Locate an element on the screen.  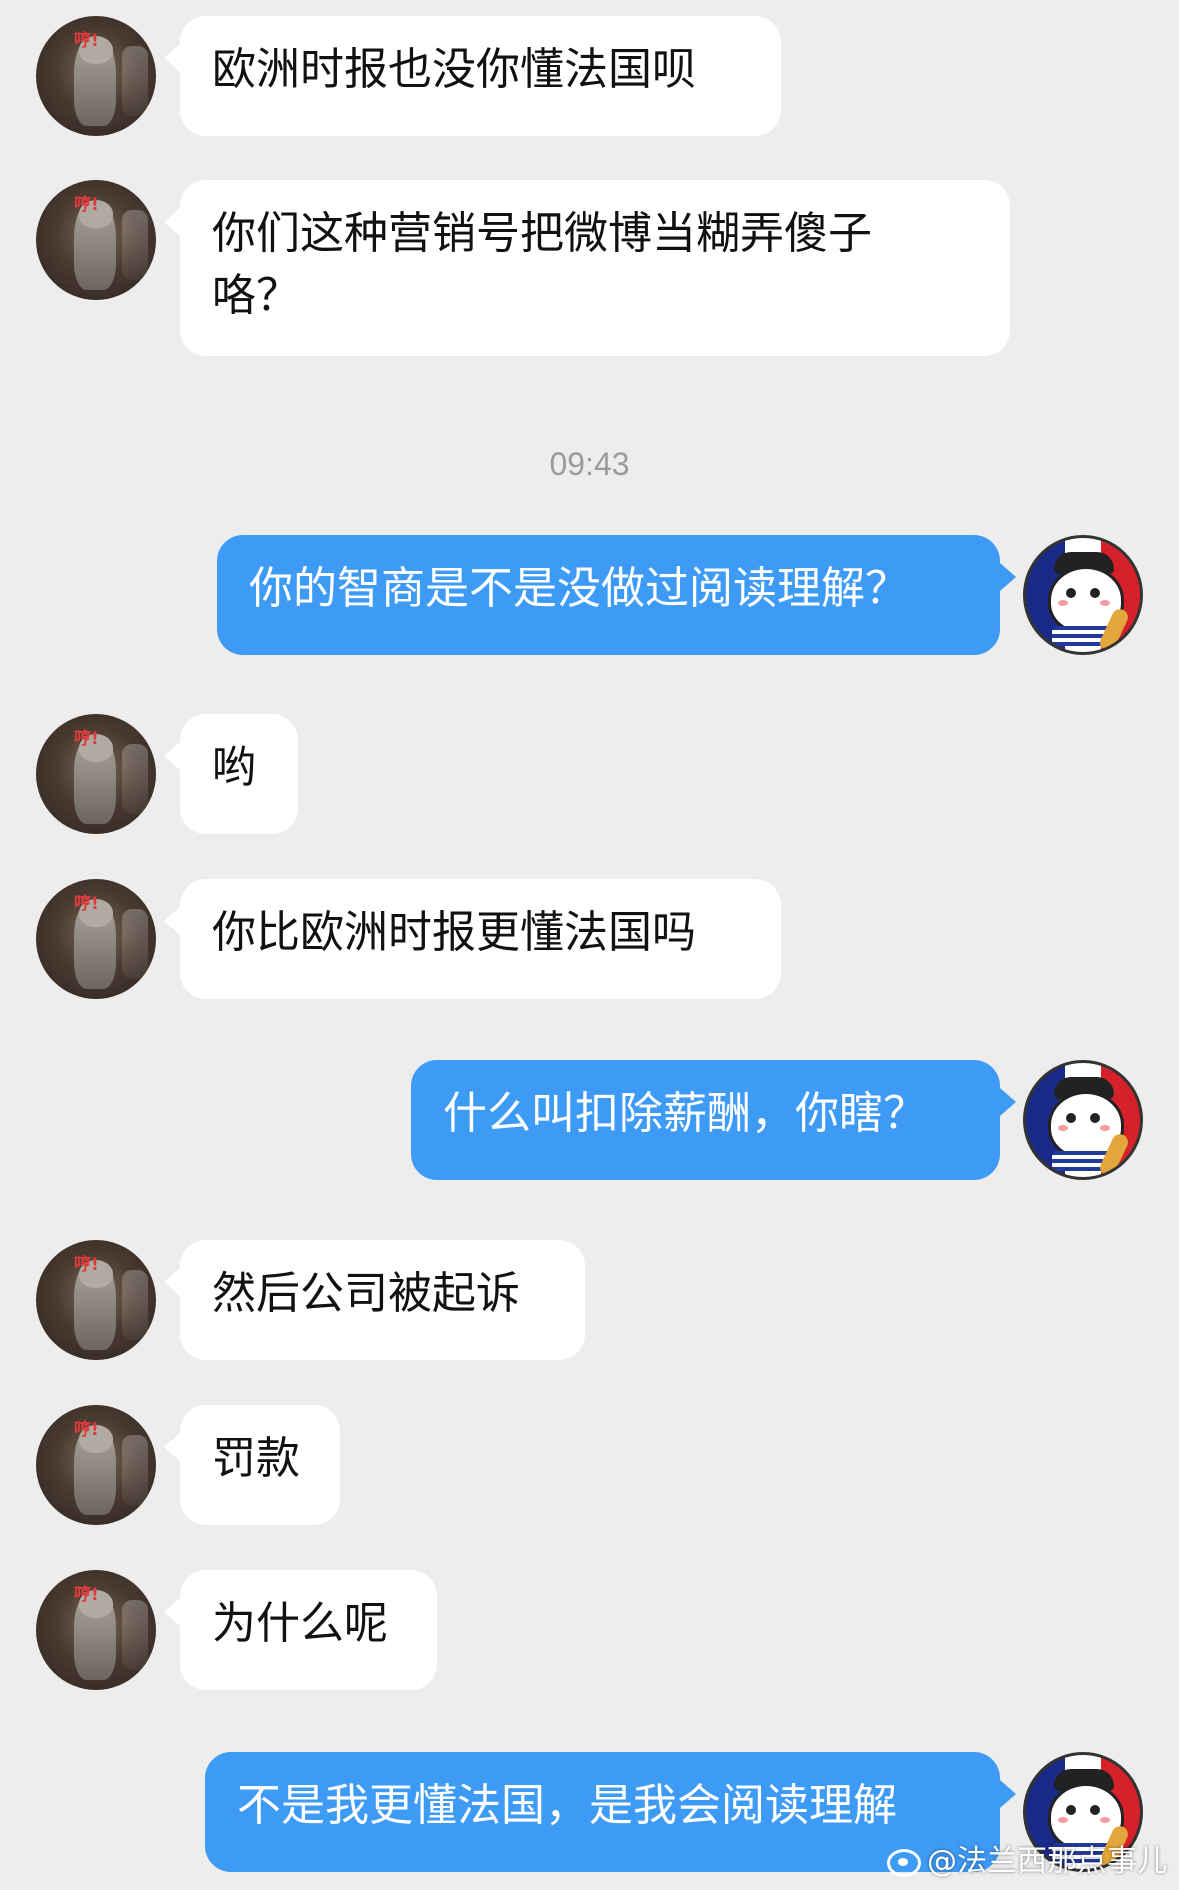
watermark-text: @法兰西那点事儿 is located at coordinates (1047, 1861).